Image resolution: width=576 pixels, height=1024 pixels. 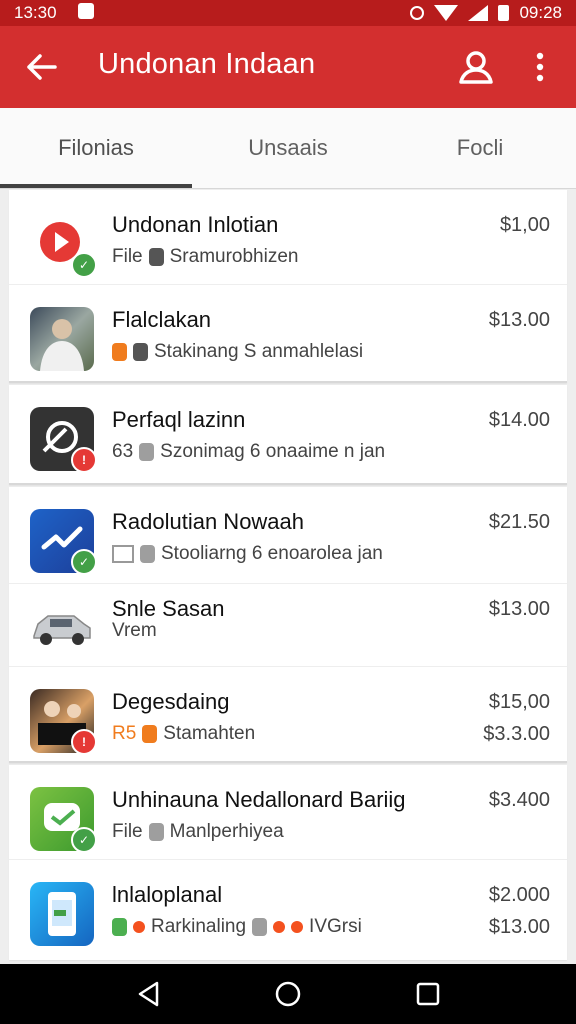 I want to click on item-sub-text: Stamahten, so click(x=209, y=733).